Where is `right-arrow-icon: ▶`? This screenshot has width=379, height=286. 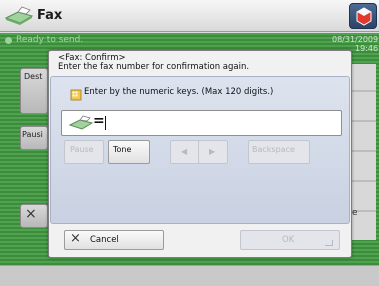
right-arrow-icon: ▶ is located at coordinates (212, 151).